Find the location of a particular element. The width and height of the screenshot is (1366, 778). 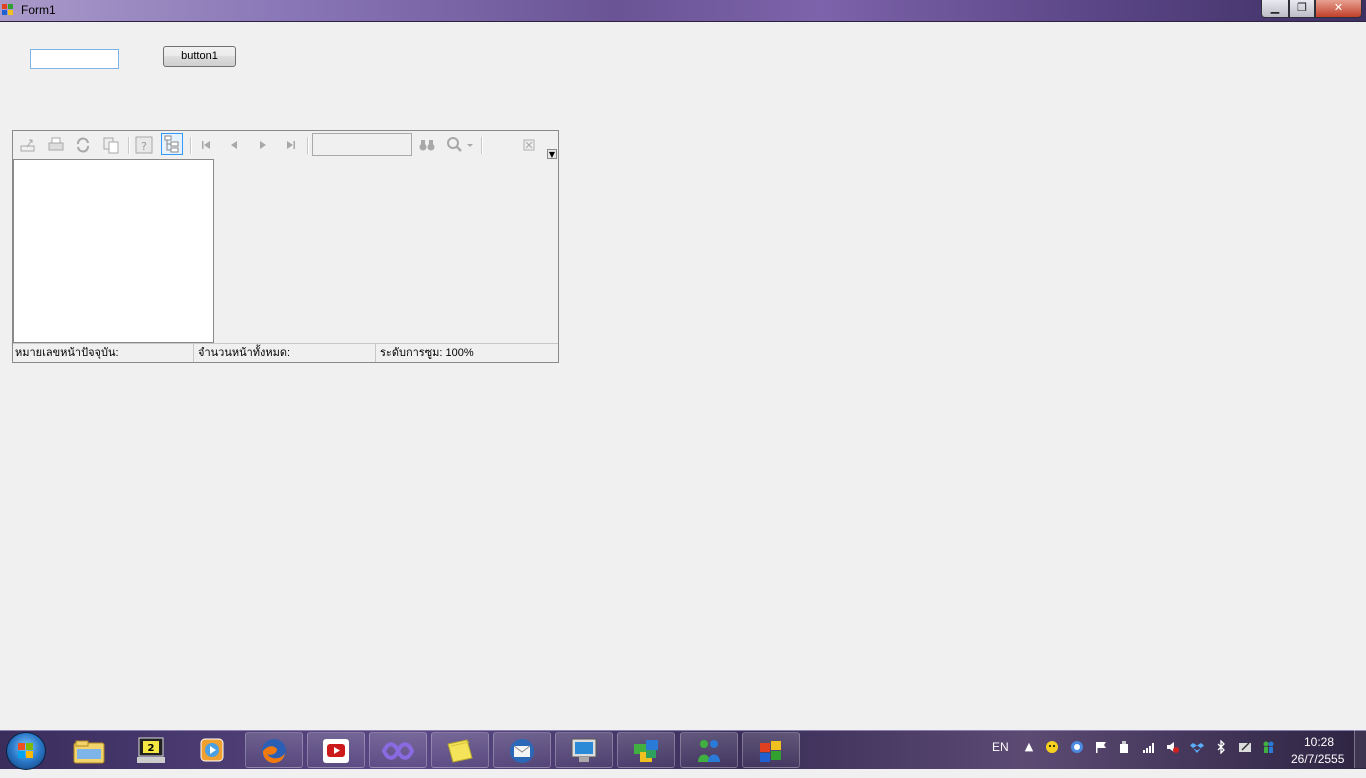

form-app-icon is located at coordinates (771, 750).